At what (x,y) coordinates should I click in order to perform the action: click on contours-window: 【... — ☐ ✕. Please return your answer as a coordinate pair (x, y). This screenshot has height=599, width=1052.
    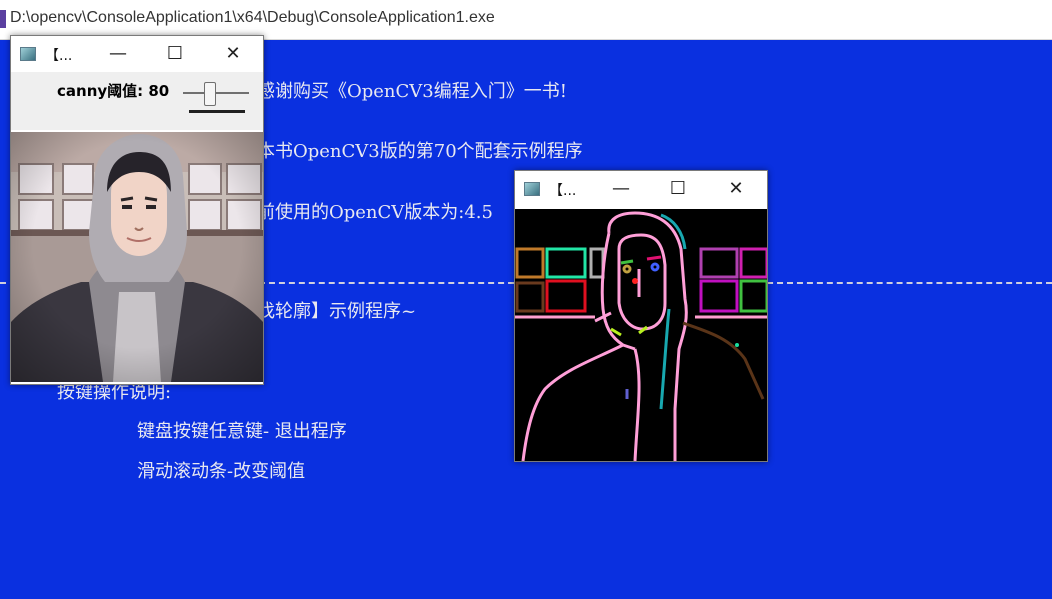
    Looking at the image, I should click on (641, 316).